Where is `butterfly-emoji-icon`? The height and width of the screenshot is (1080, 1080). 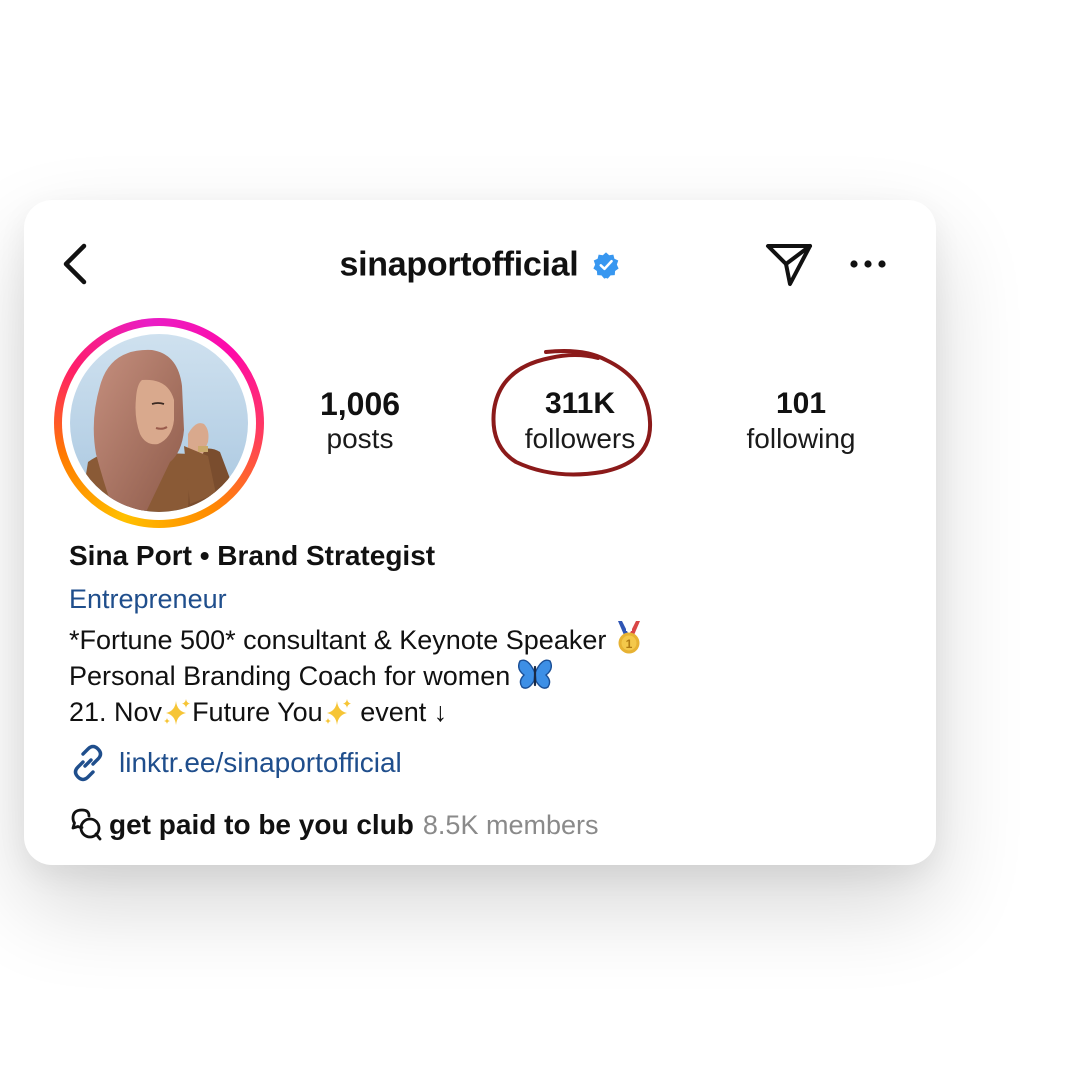
butterfly-emoji-icon is located at coordinates (534, 674).